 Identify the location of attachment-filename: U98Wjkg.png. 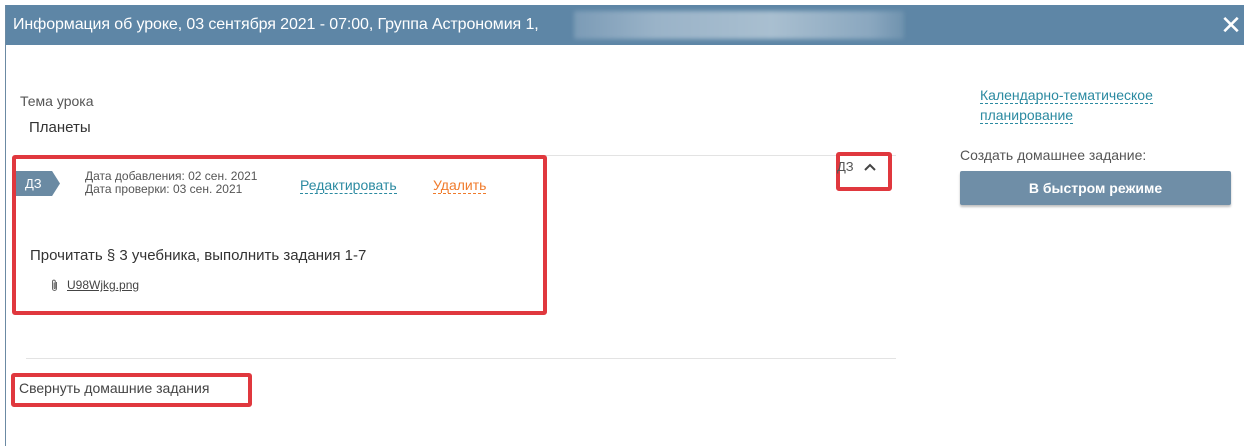
(103, 285).